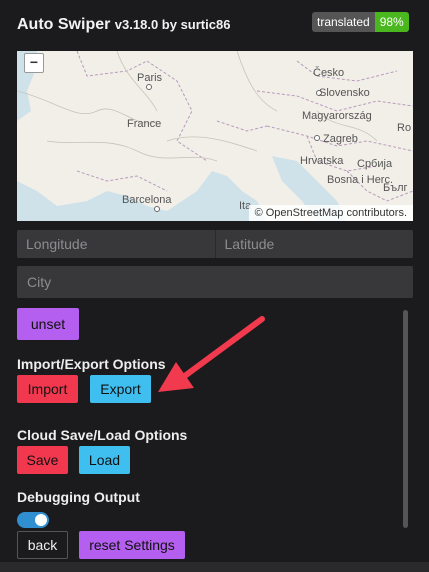 The width and height of the screenshot is (429, 572). I want to click on bottom-edge, so click(214, 567).